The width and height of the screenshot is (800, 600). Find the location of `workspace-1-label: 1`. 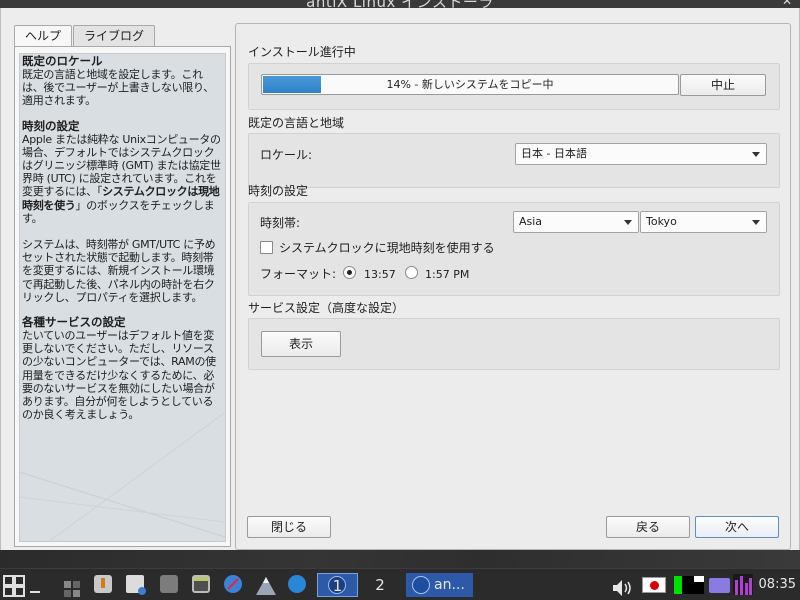

workspace-1-label: 1 is located at coordinates (337, 586).